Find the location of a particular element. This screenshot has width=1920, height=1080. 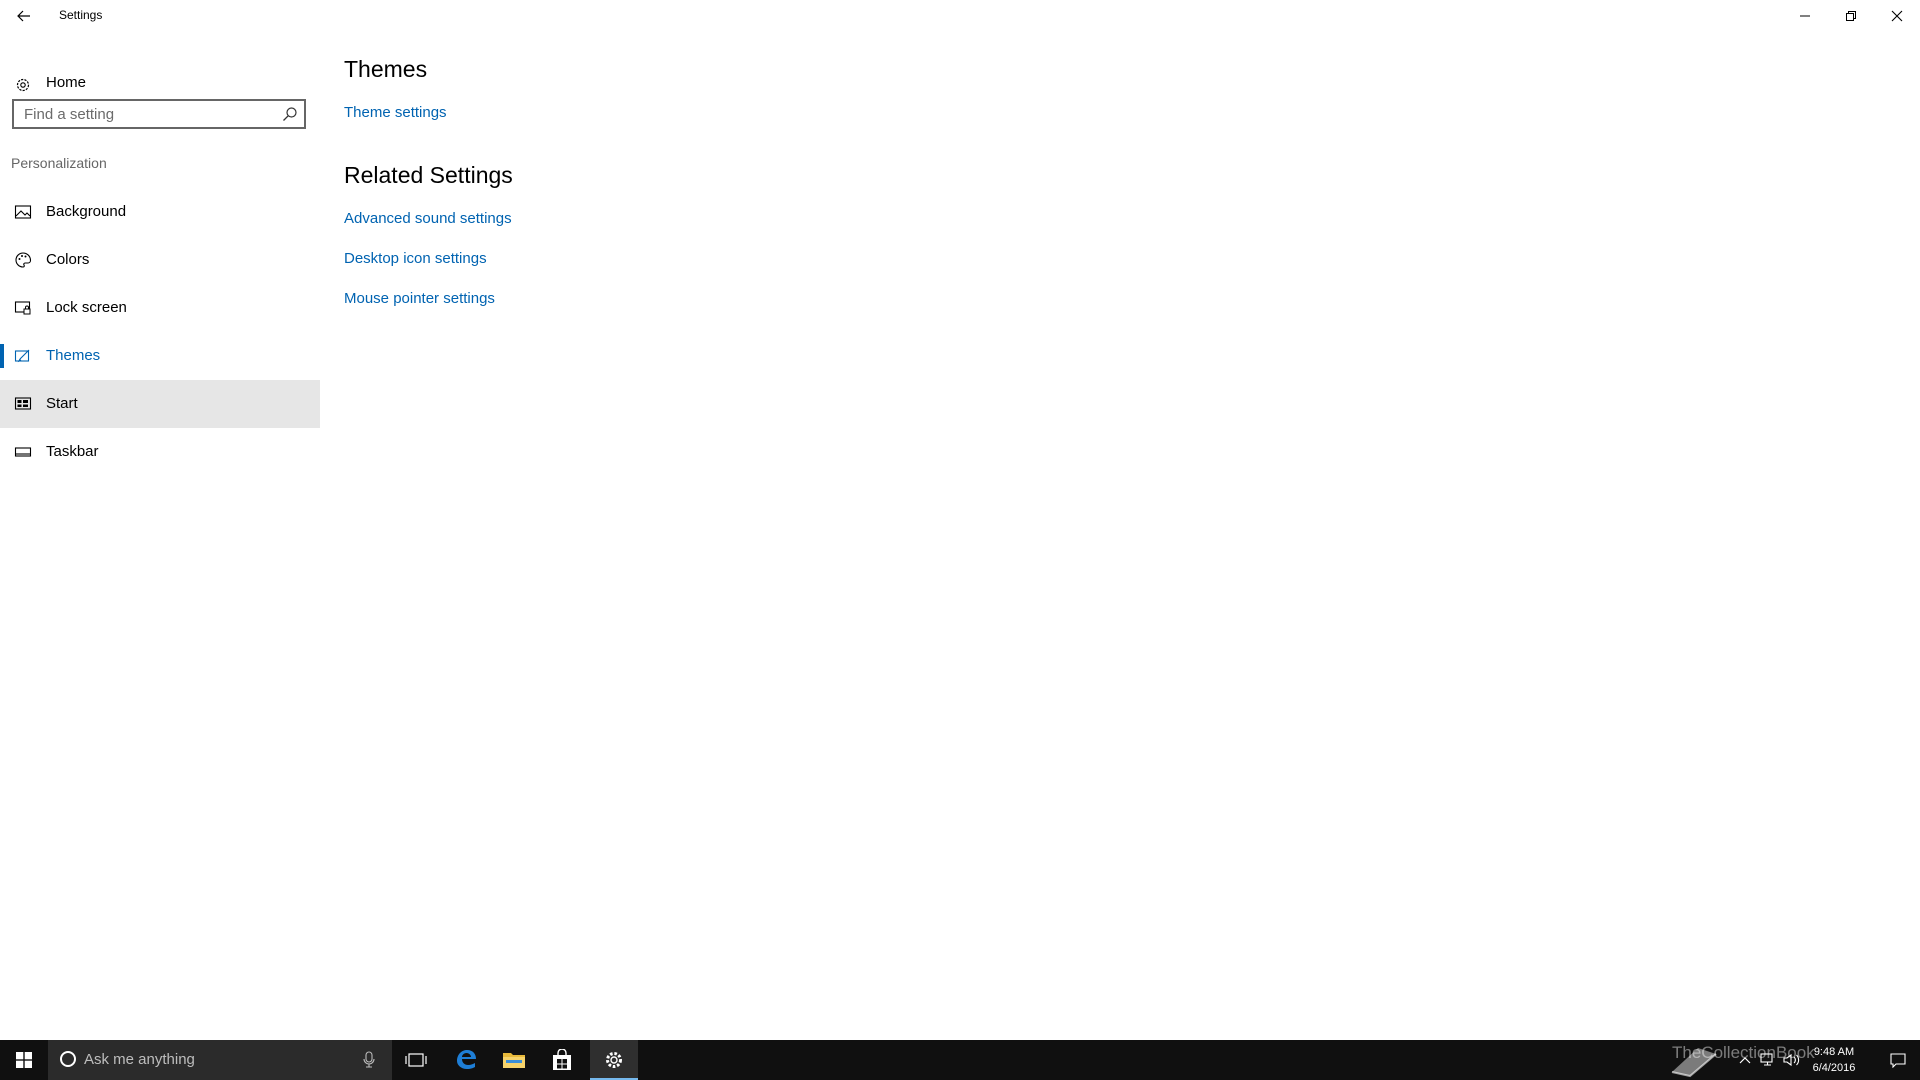

close-icon is located at coordinates (1897, 16).